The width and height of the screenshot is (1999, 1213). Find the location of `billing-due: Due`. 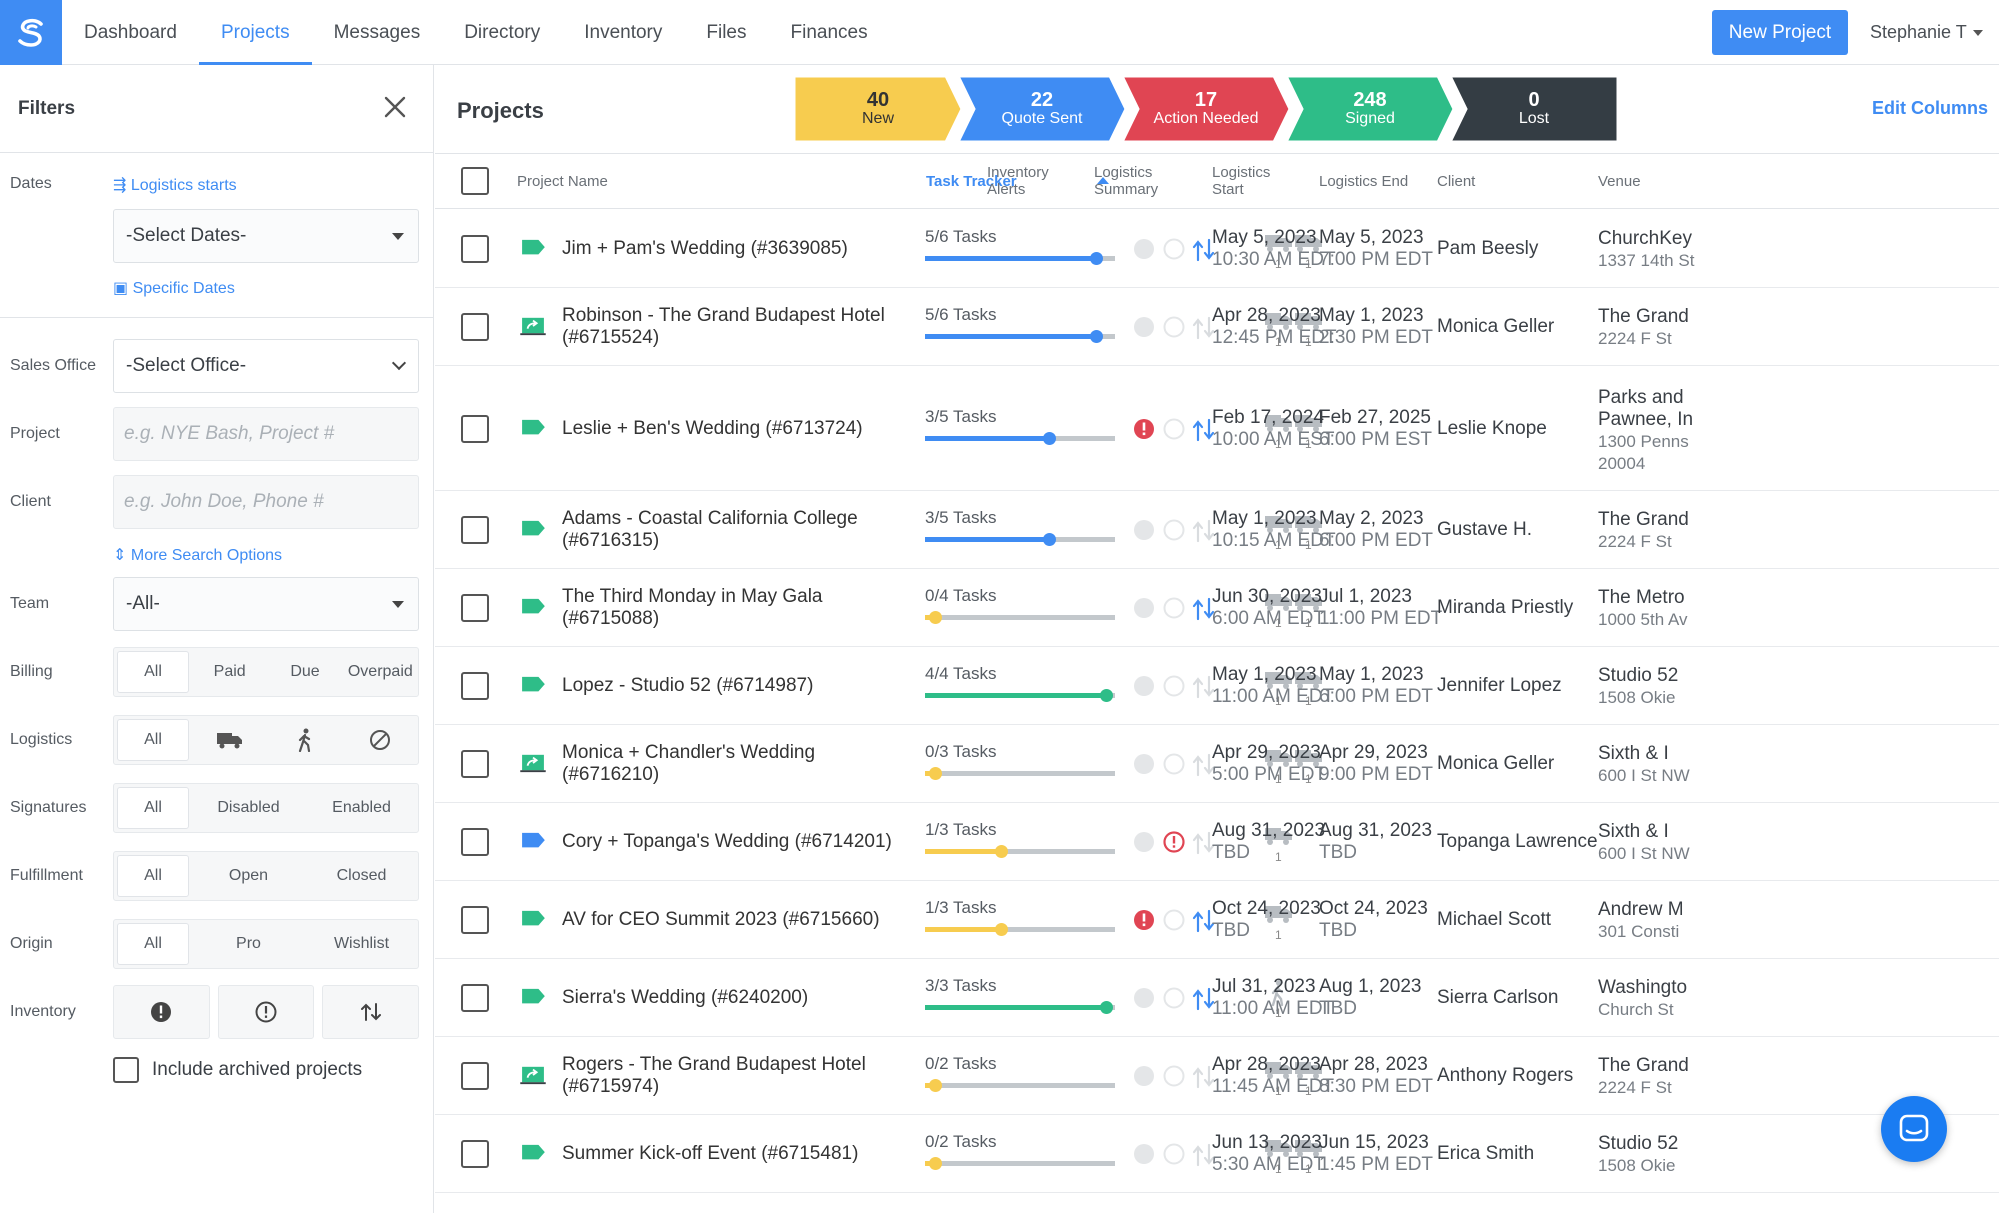

billing-due: Due is located at coordinates (304, 672).